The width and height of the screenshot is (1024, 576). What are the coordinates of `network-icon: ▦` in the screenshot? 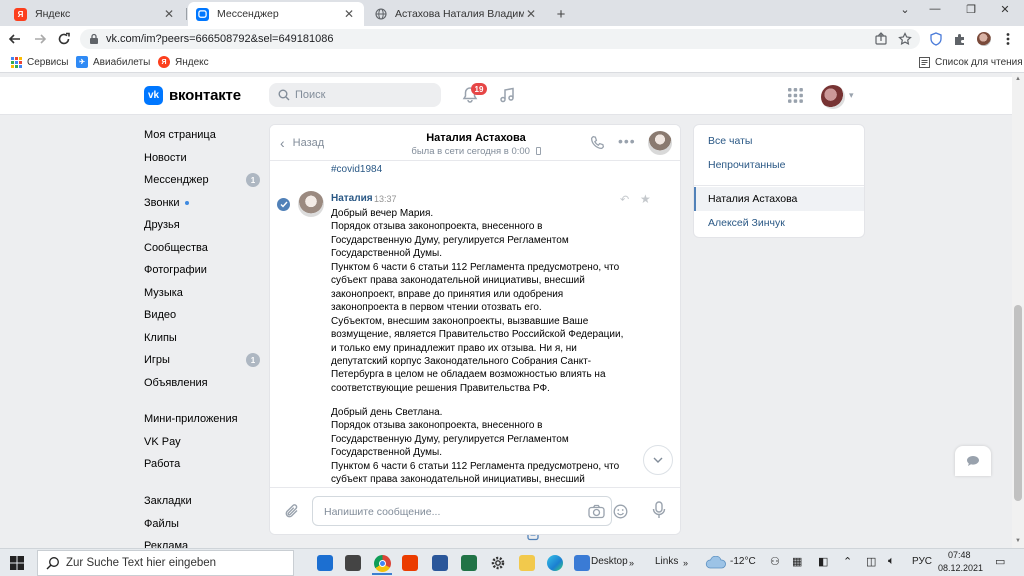 It's located at (797, 561).